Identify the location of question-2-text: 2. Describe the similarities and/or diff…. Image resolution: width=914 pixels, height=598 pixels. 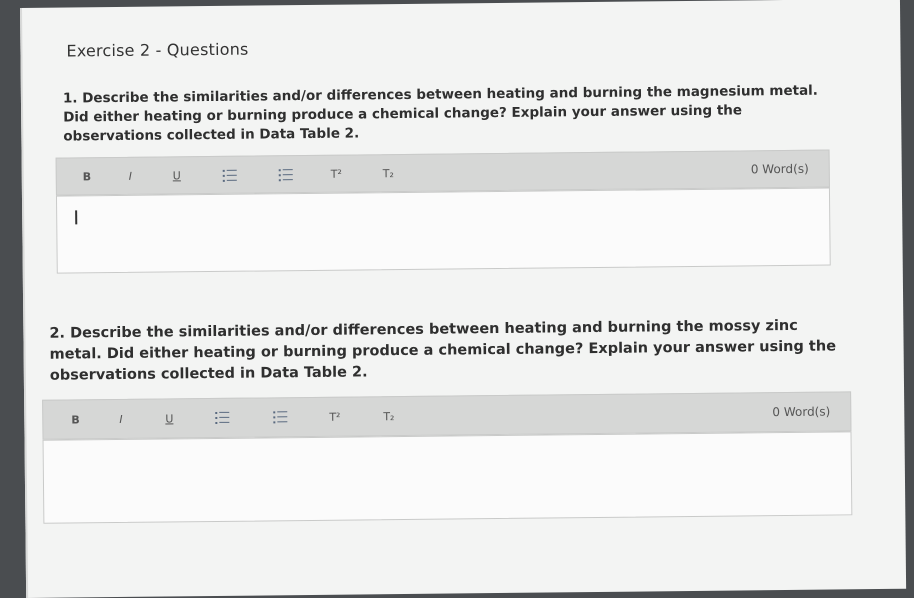
(443, 350).